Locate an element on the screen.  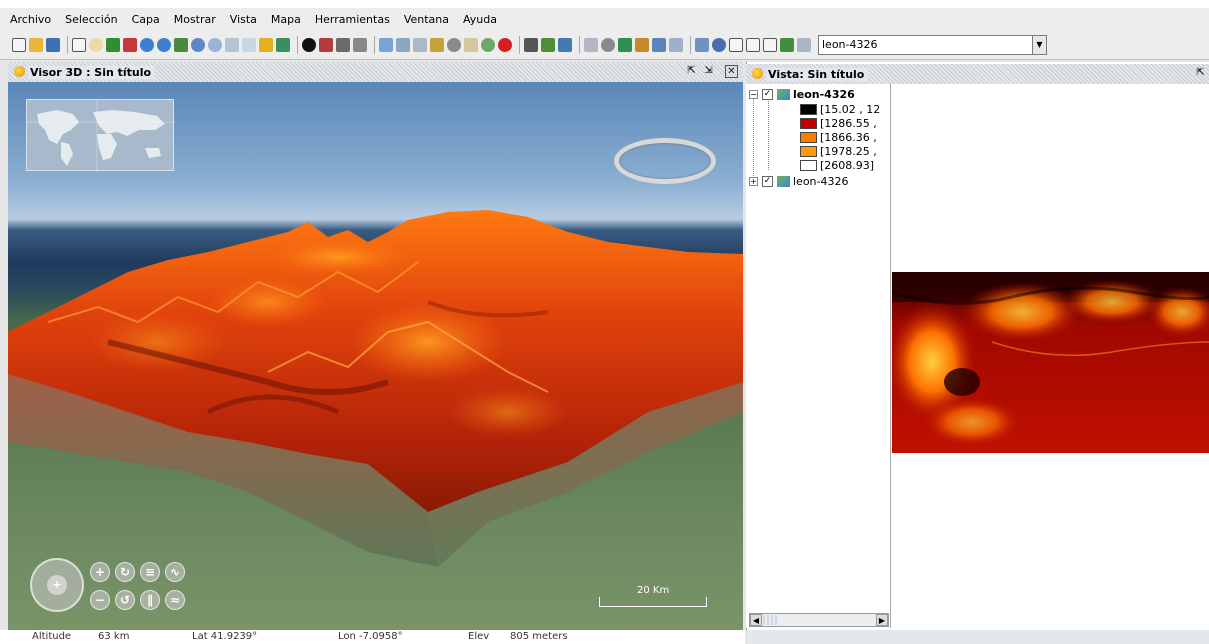
zoom-previous-icon is located at coordinates (215, 44).